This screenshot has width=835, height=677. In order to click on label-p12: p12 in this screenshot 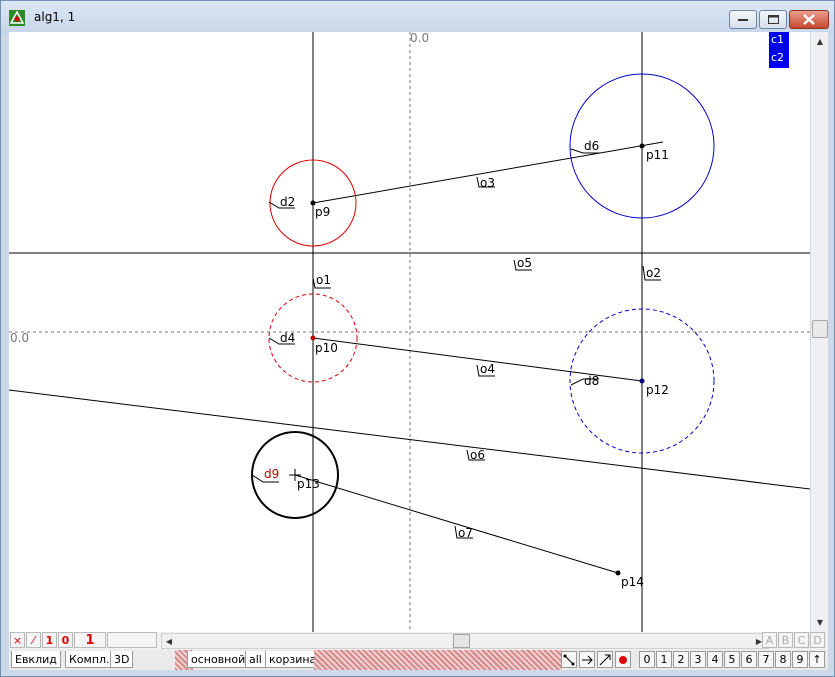, I will do `click(657, 390)`.